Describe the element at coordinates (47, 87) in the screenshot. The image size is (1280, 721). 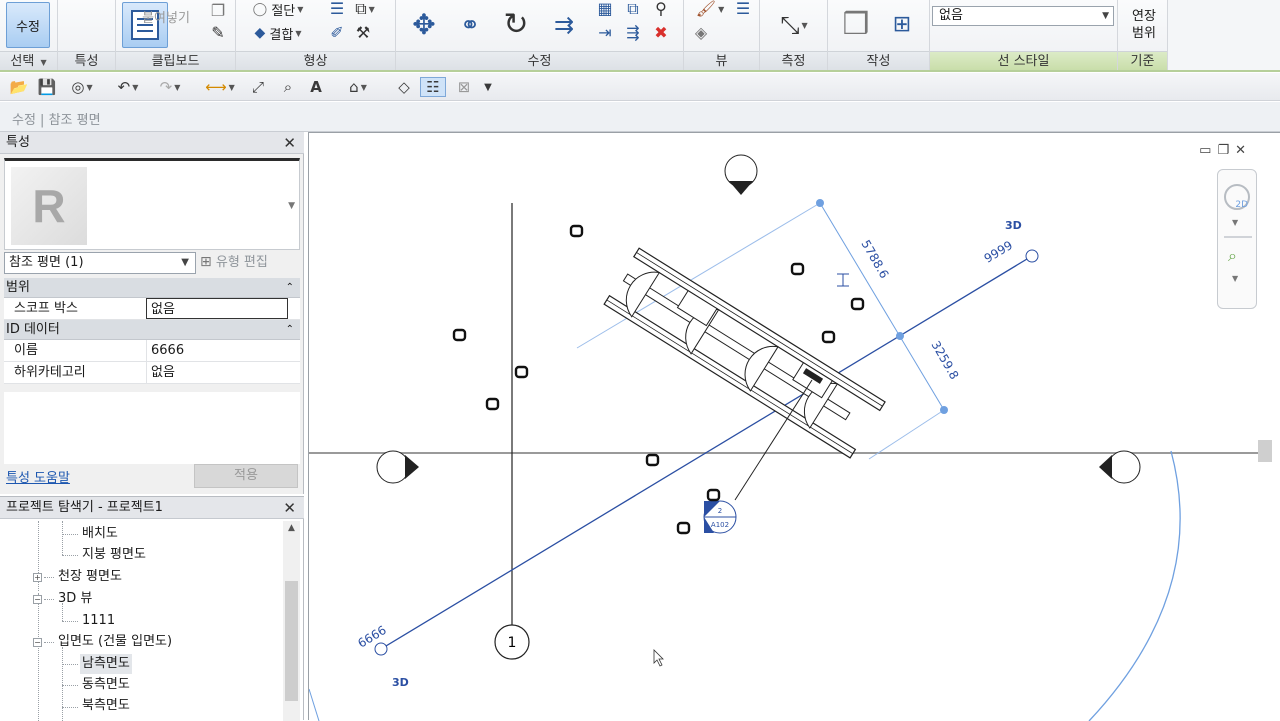
I see `save-icon: 💾` at that location.